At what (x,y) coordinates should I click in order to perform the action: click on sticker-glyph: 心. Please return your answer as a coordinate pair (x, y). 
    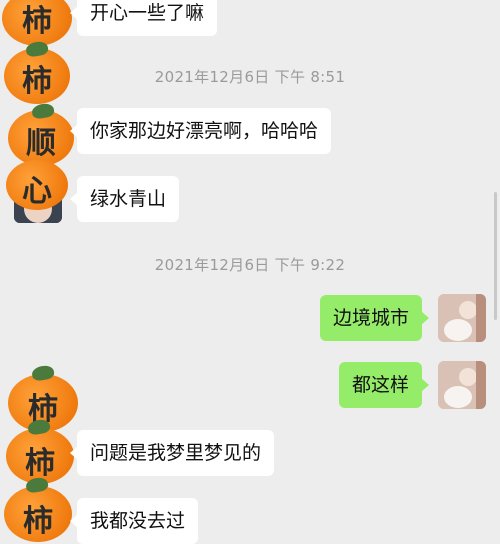
    Looking at the image, I should click on (37, 191).